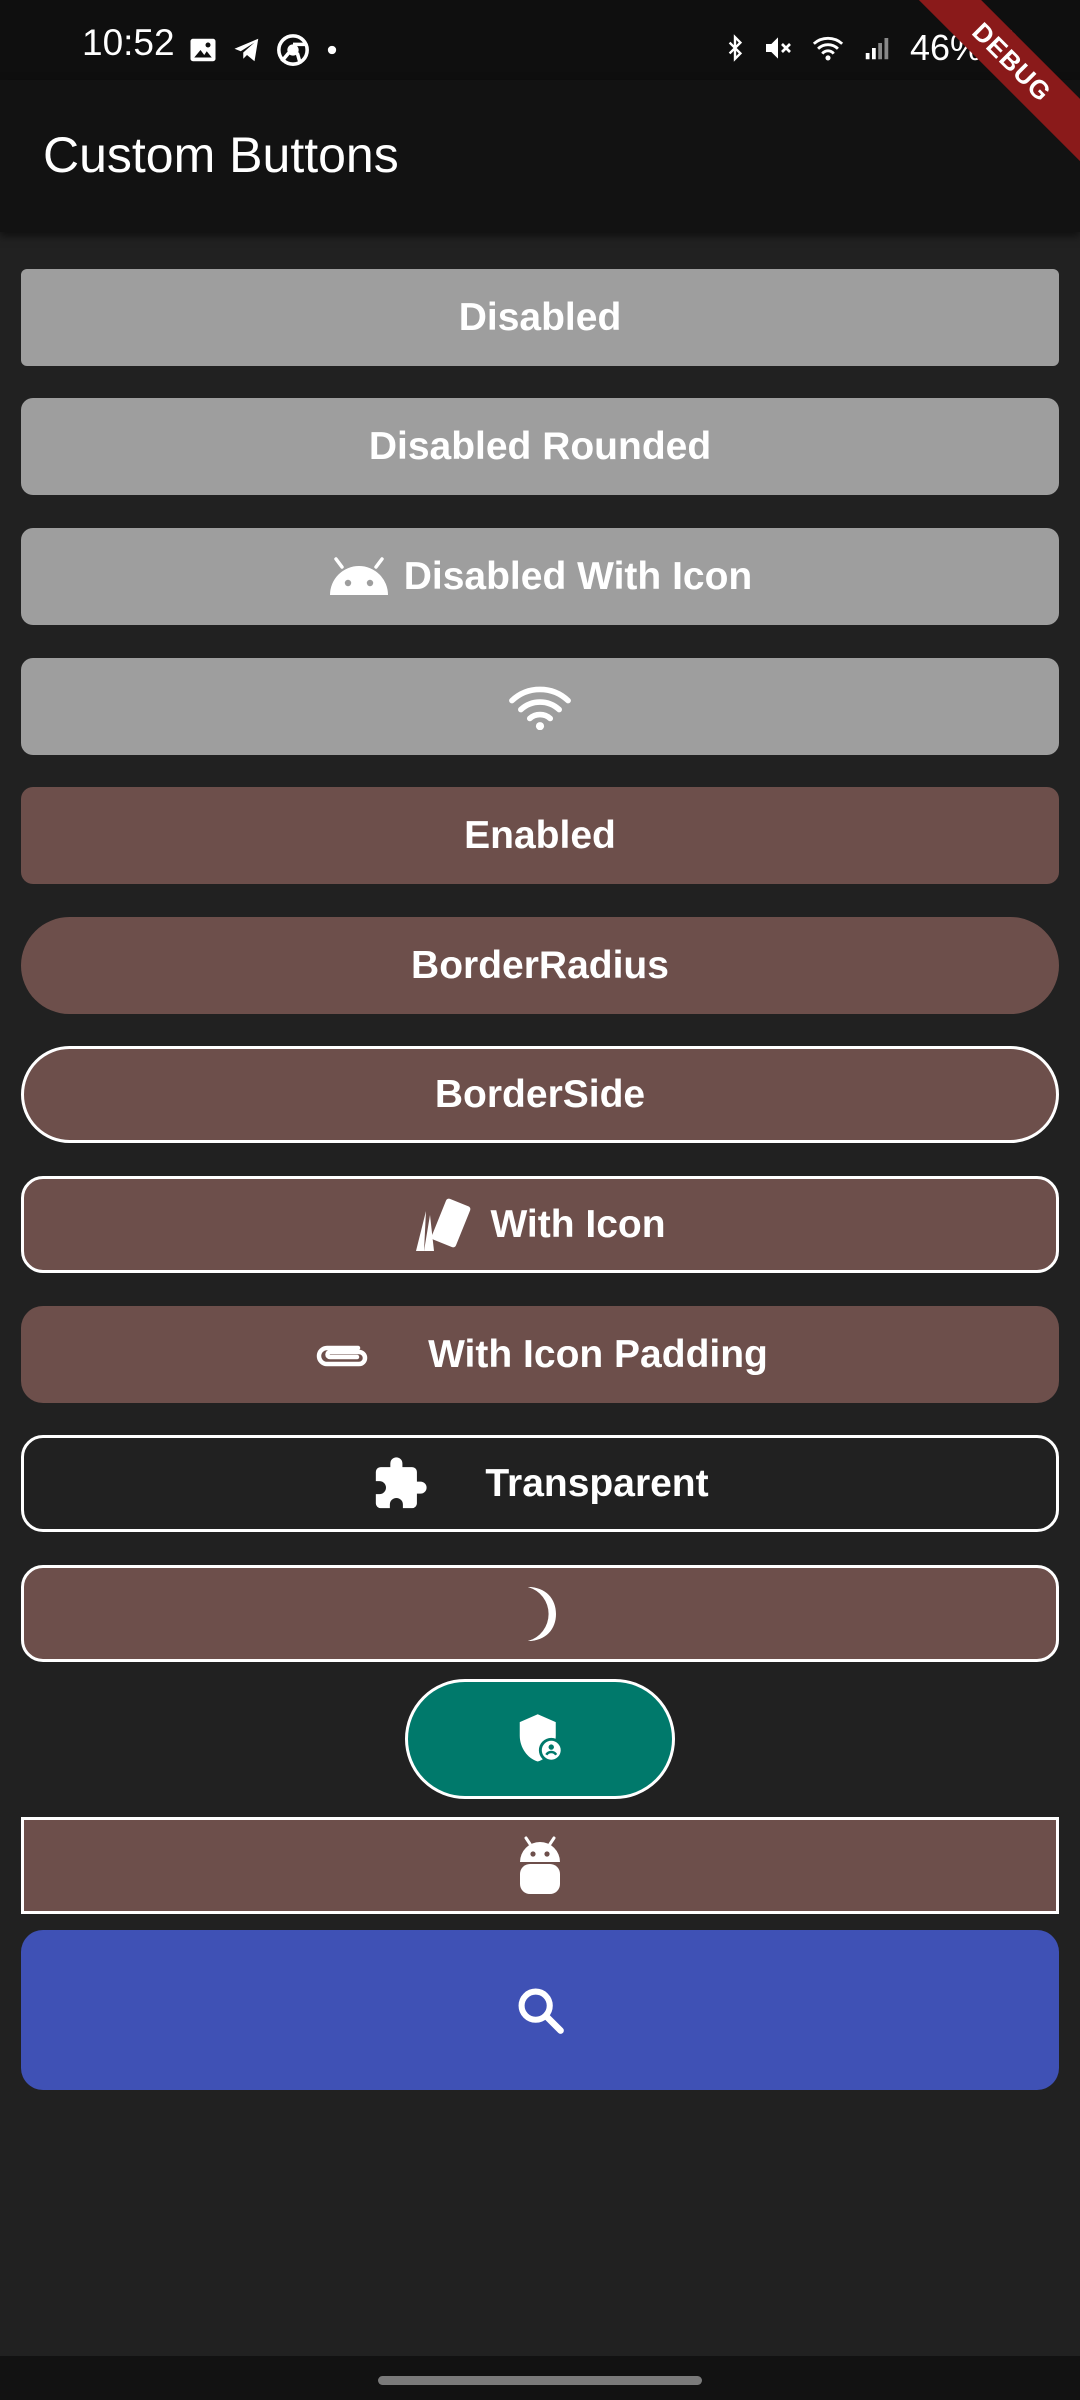 Image resolution: width=1080 pixels, height=2400 pixels. I want to click on transparent-button: Transparent, so click(540, 1483).